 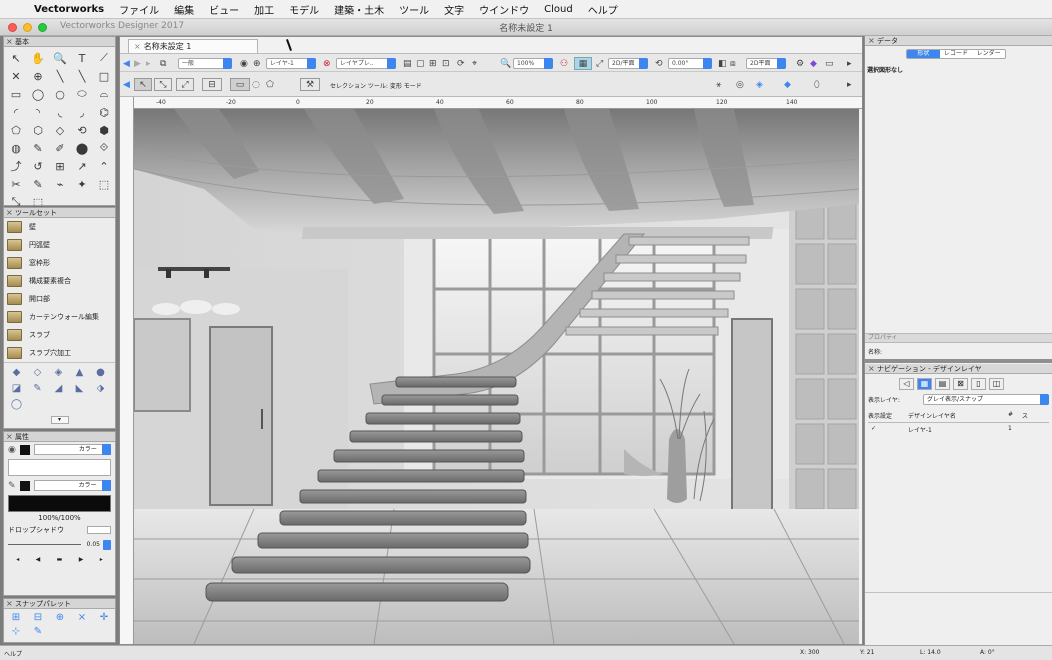 What do you see at coordinates (257, 63) in the screenshot?
I see `layer-options-icon: ⊕` at bounding box center [257, 63].